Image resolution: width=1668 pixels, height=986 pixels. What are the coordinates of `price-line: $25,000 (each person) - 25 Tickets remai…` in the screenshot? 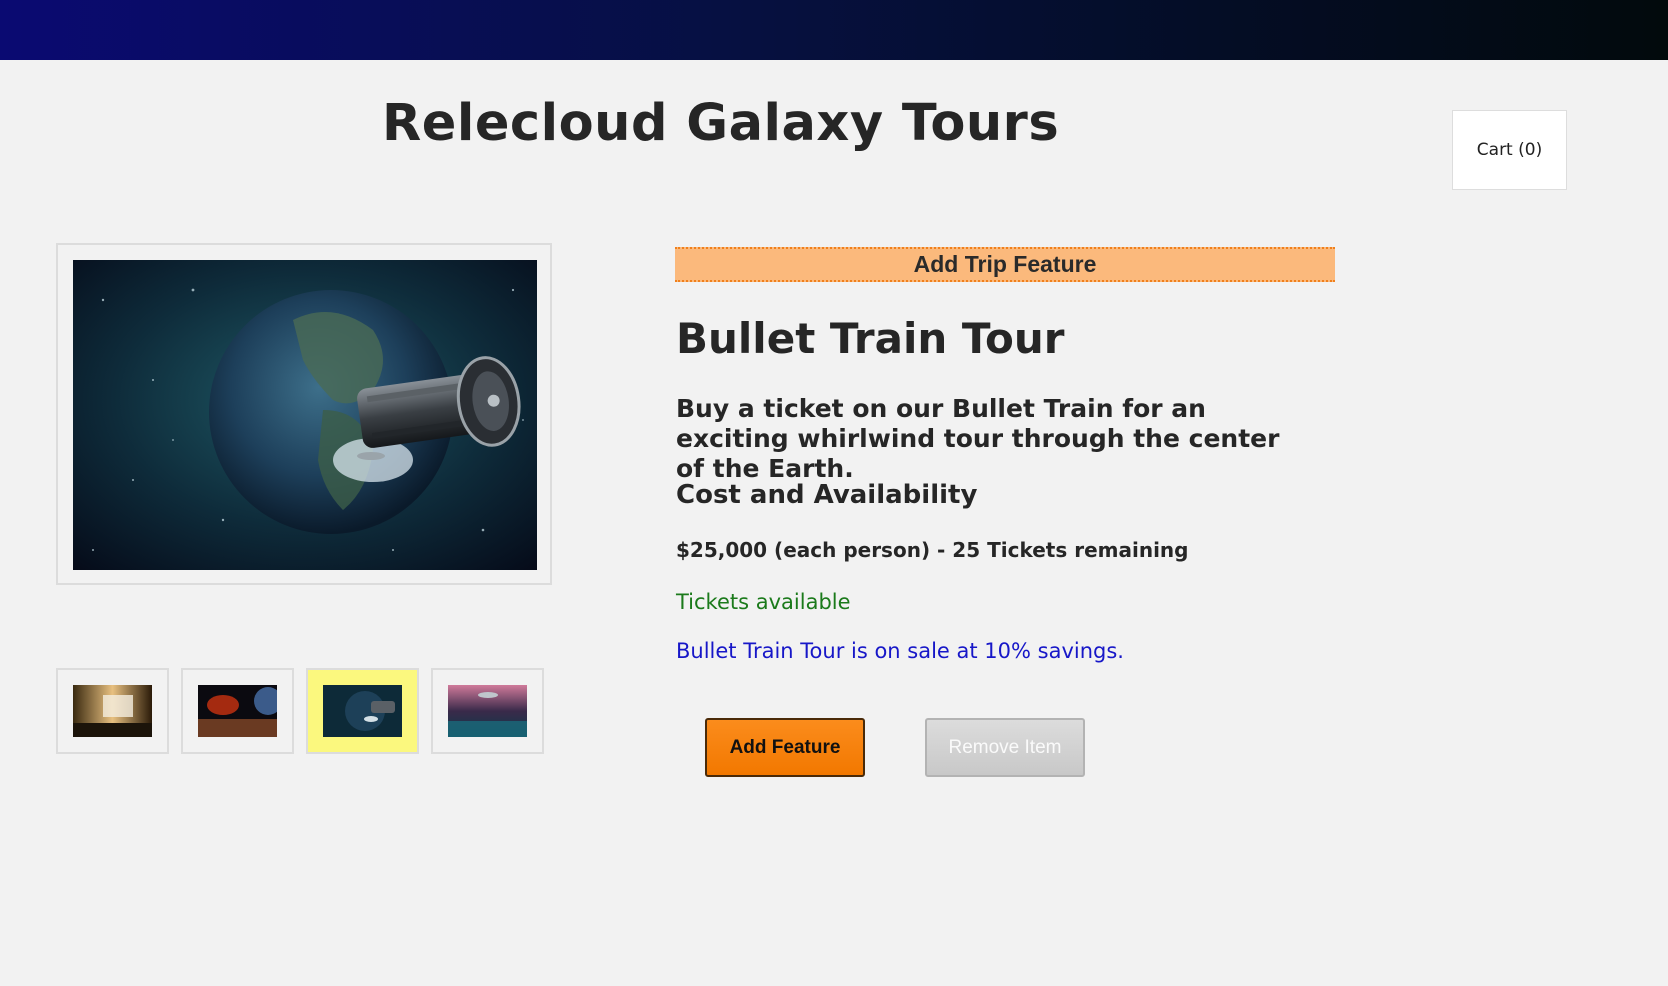 It's located at (932, 550).